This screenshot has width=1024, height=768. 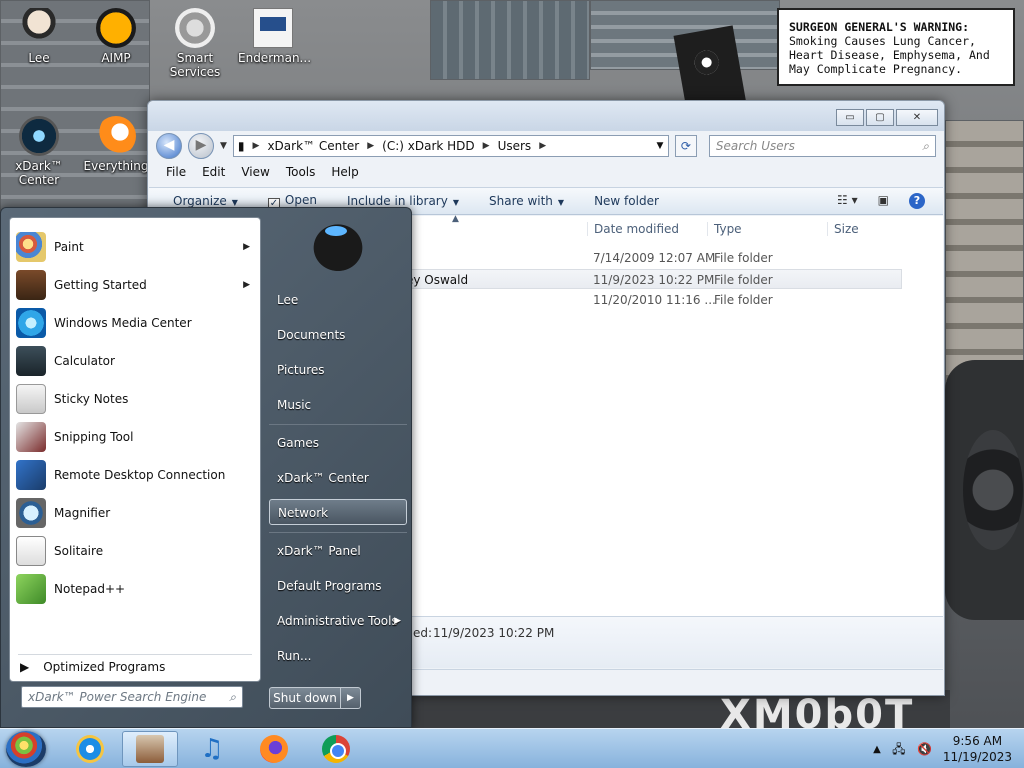 I want to click on program-windows-media-center: Windows Media Center, so click(x=136, y=323).